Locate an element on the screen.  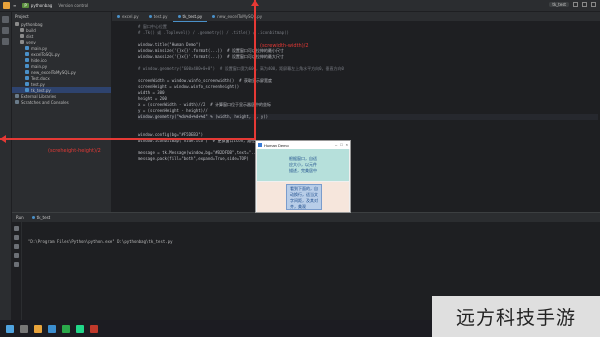
main-menu: ≡ is located at coordinates (14, 5).